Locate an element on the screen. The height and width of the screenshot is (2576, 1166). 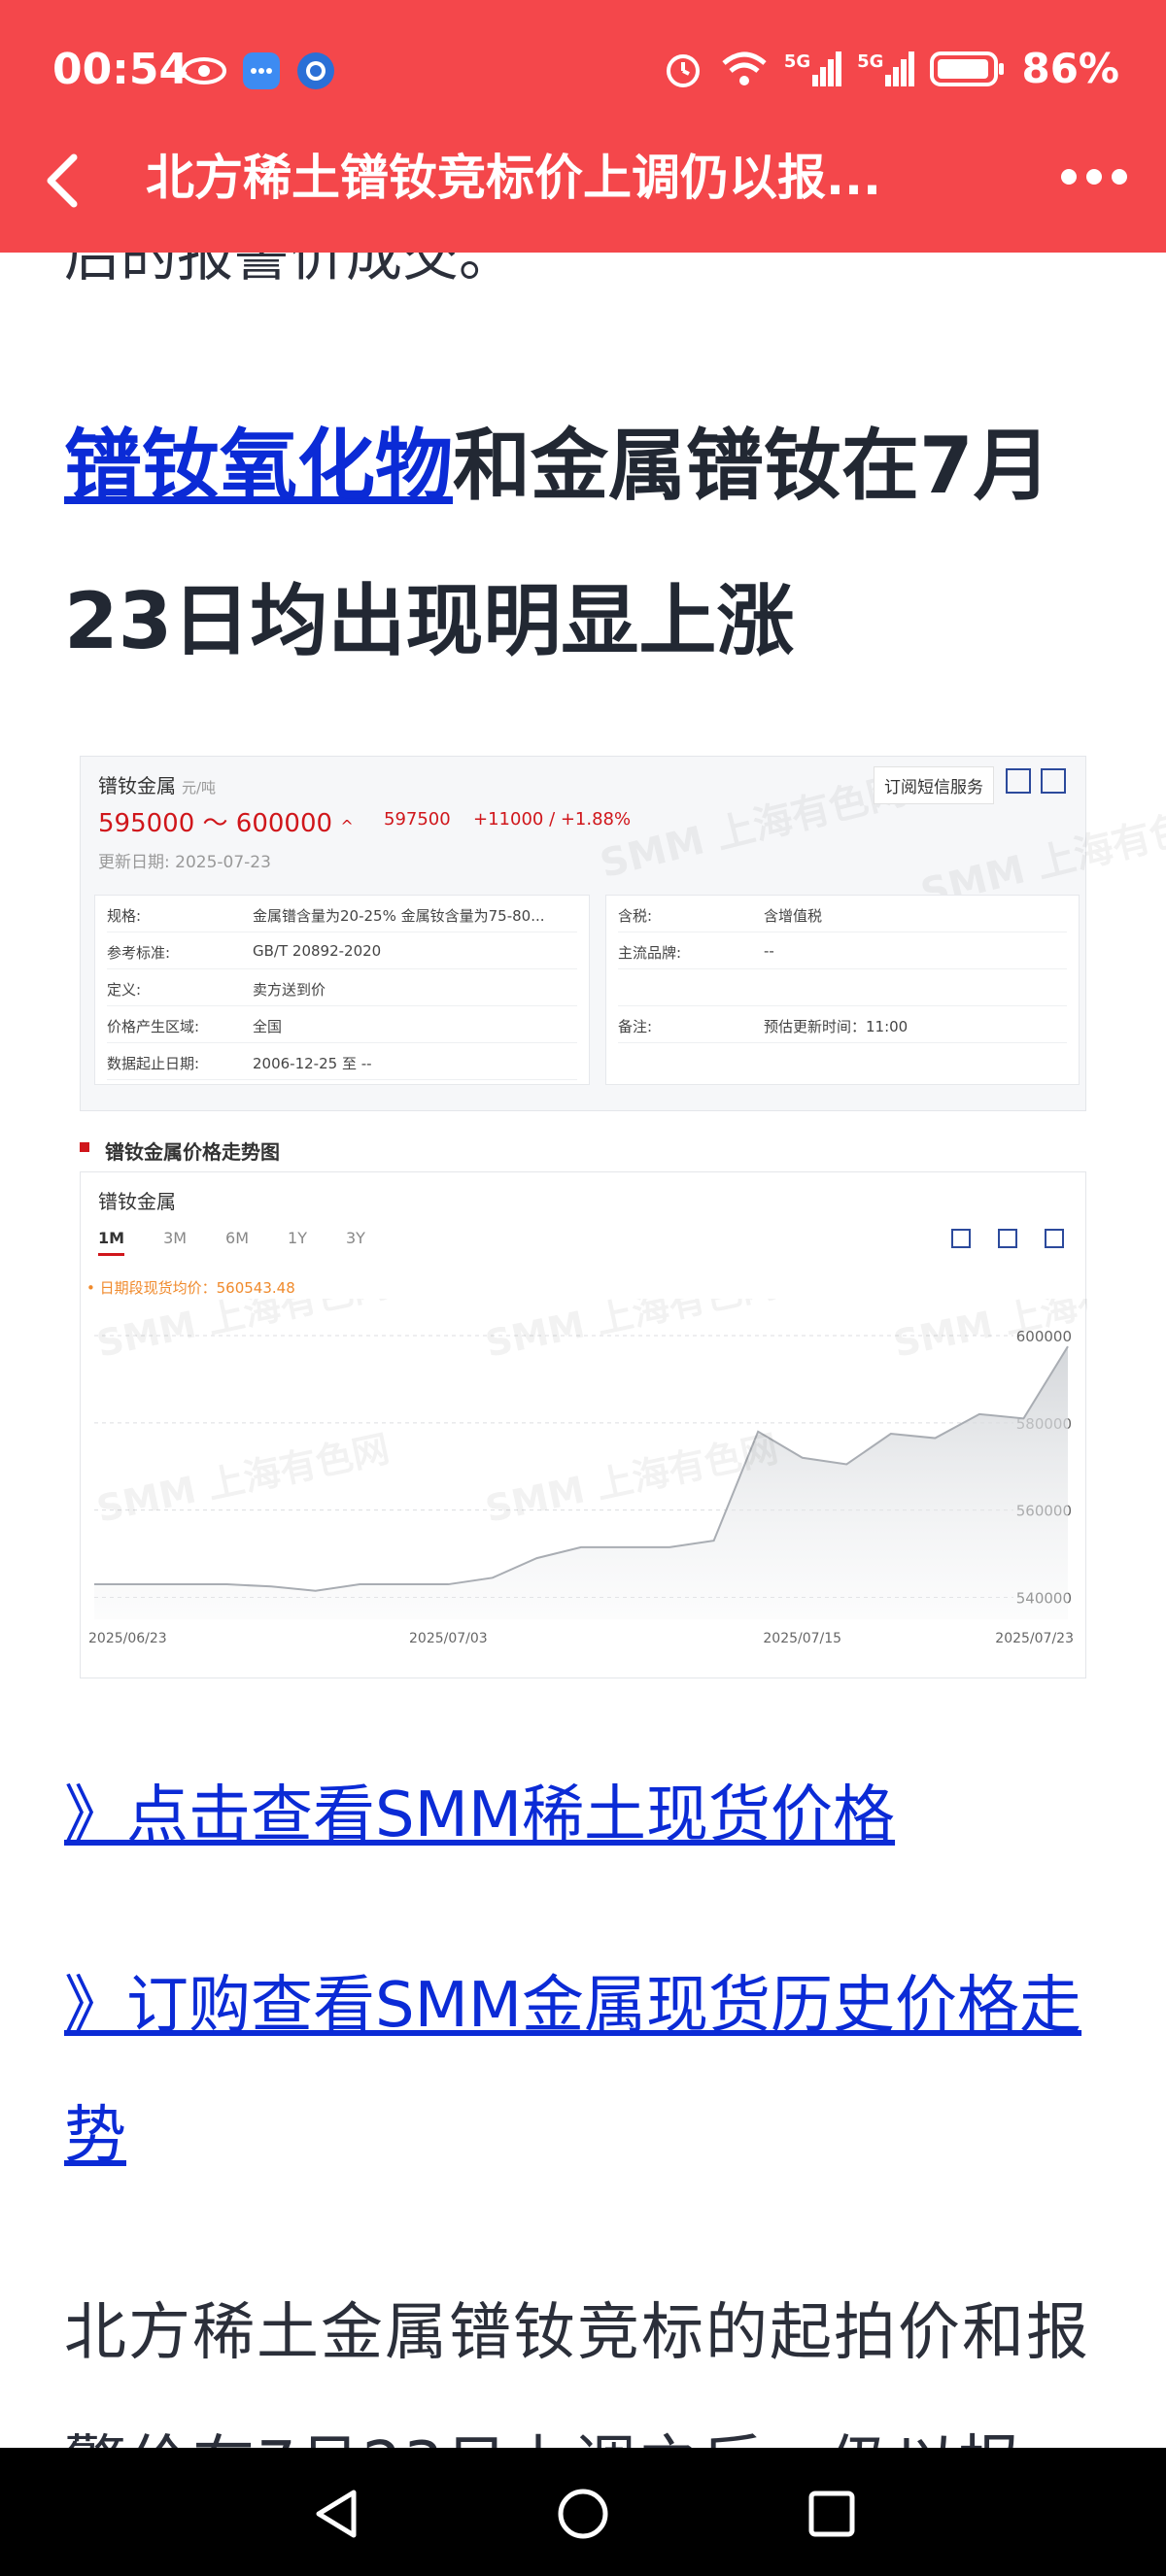
spec-key: 定义: is located at coordinates (124, 990).